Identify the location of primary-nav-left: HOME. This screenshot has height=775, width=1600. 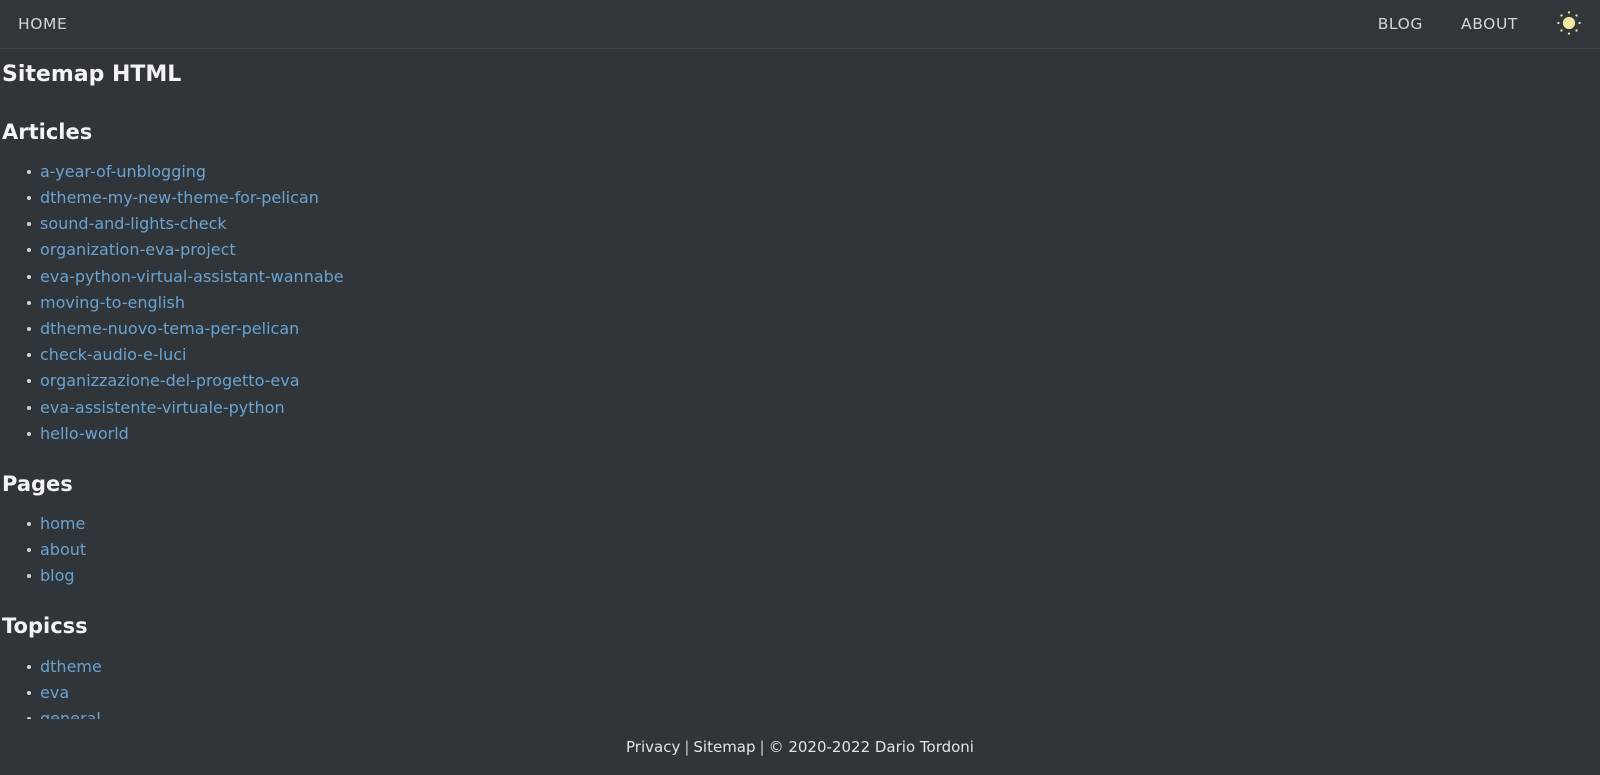
(42, 24).